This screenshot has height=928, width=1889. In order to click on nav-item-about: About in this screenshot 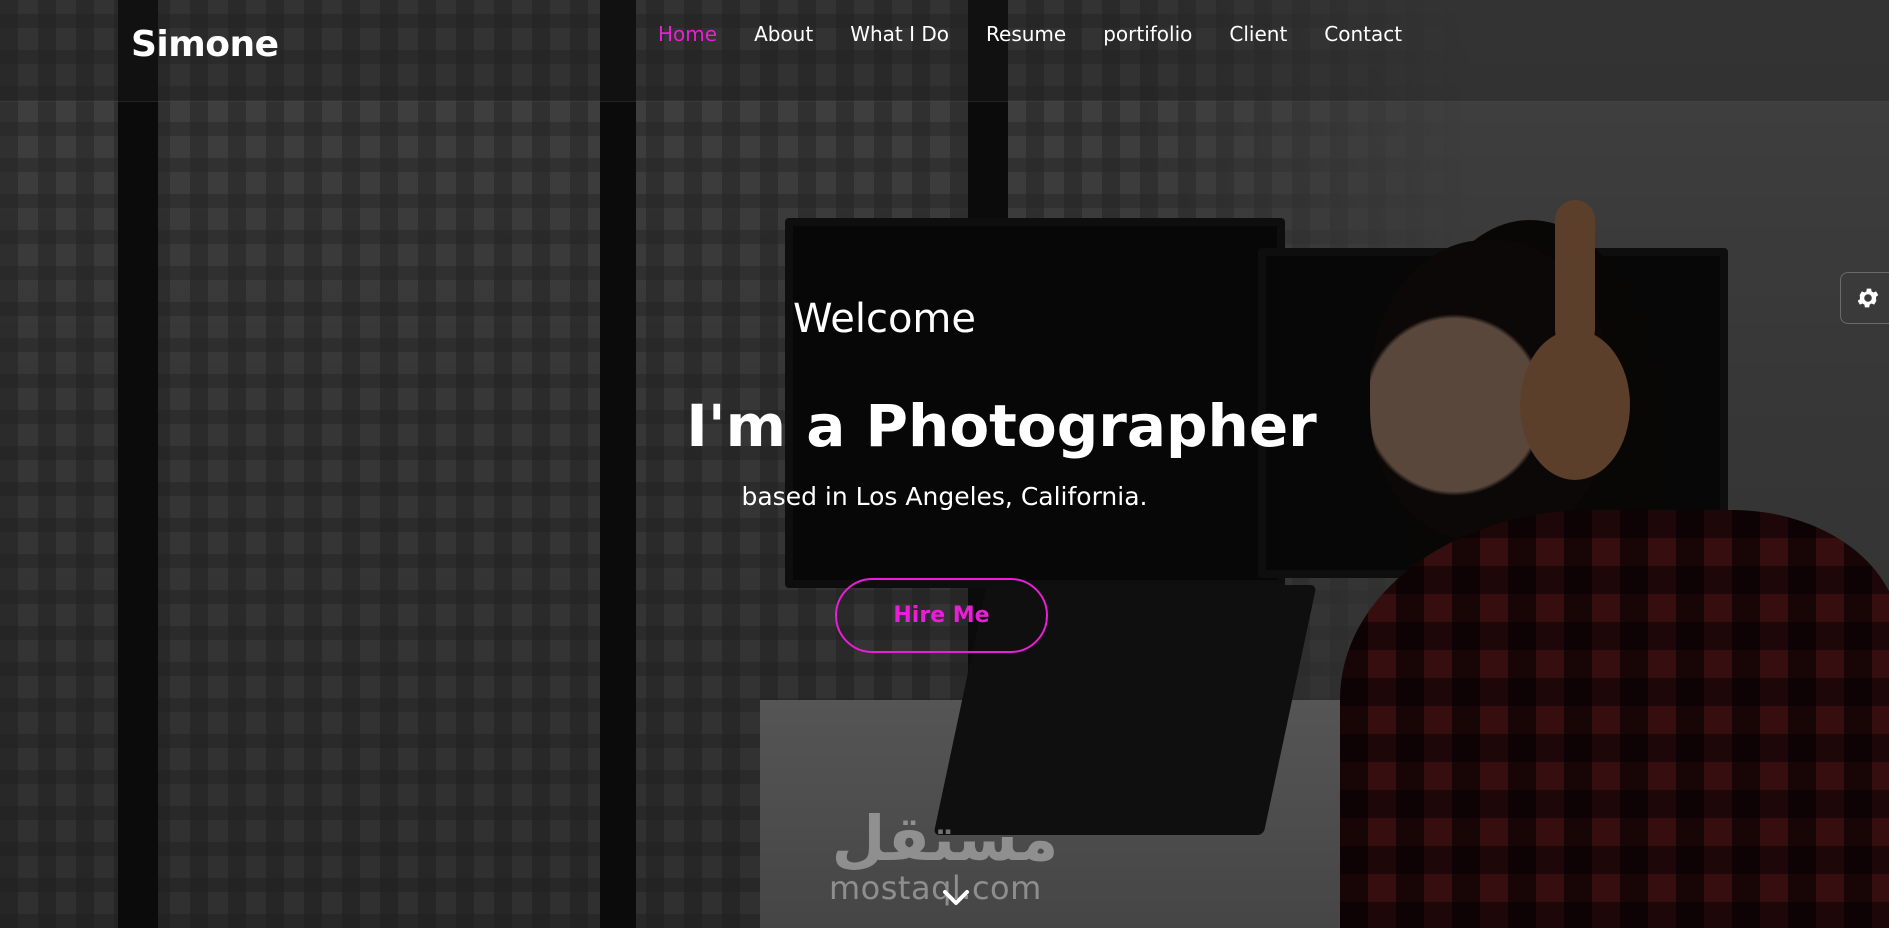, I will do `click(783, 34)`.